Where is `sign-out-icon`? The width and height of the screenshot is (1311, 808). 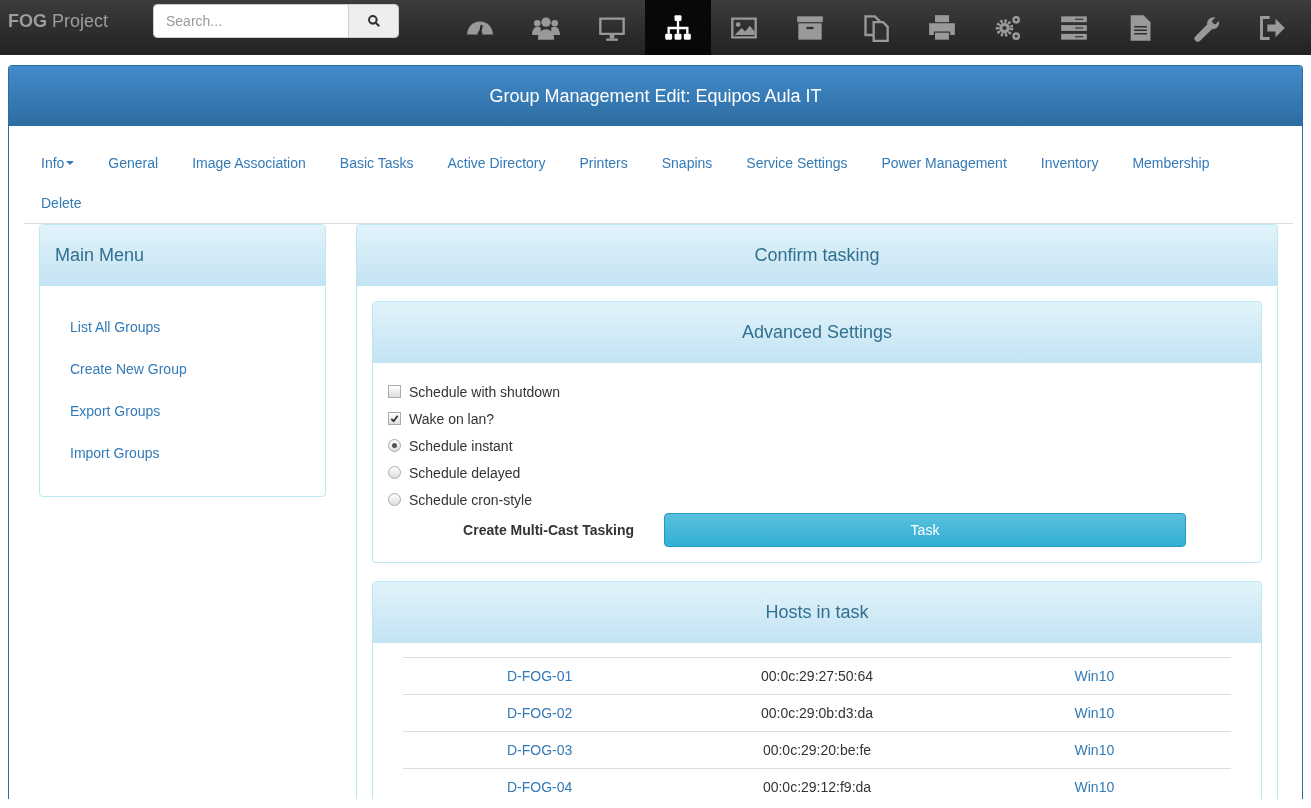 sign-out-icon is located at coordinates (1272, 27).